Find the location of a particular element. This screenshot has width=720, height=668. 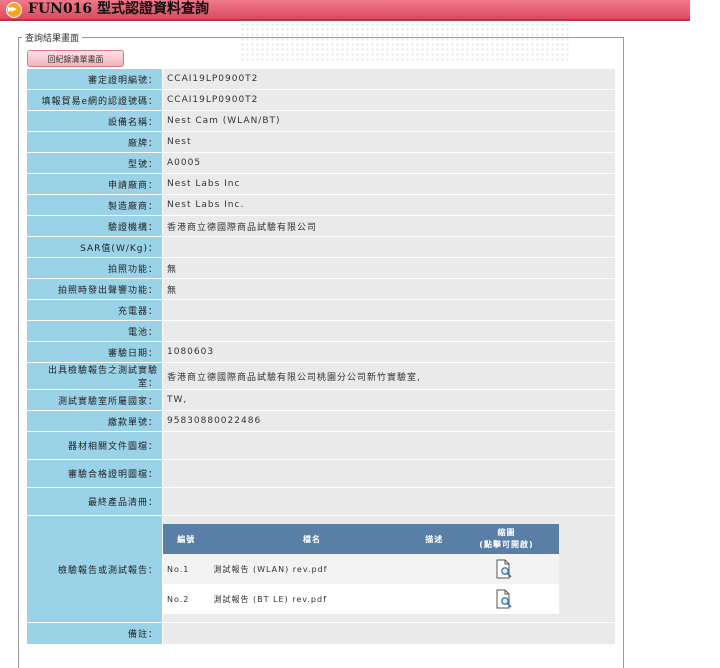

detail-row: 製造廠商： Nest Labs Inc. is located at coordinates (321, 205).